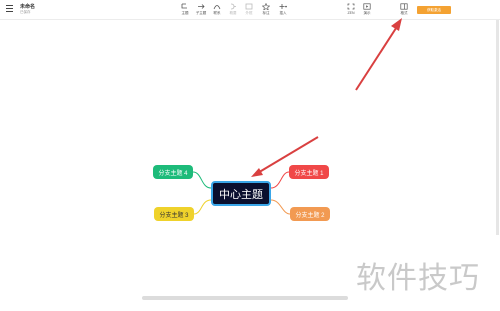 The width and height of the screenshot is (500, 311). I want to click on present-button: 演示, so click(367, 10).